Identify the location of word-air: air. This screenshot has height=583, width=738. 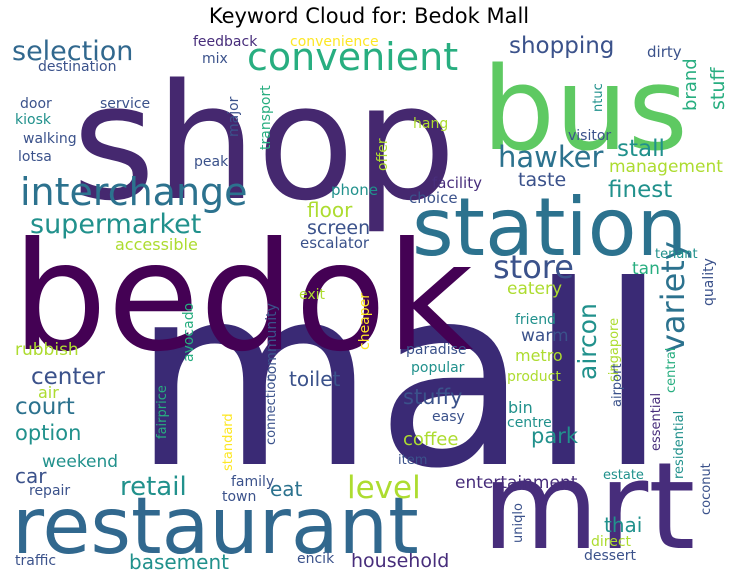
(48, 392).